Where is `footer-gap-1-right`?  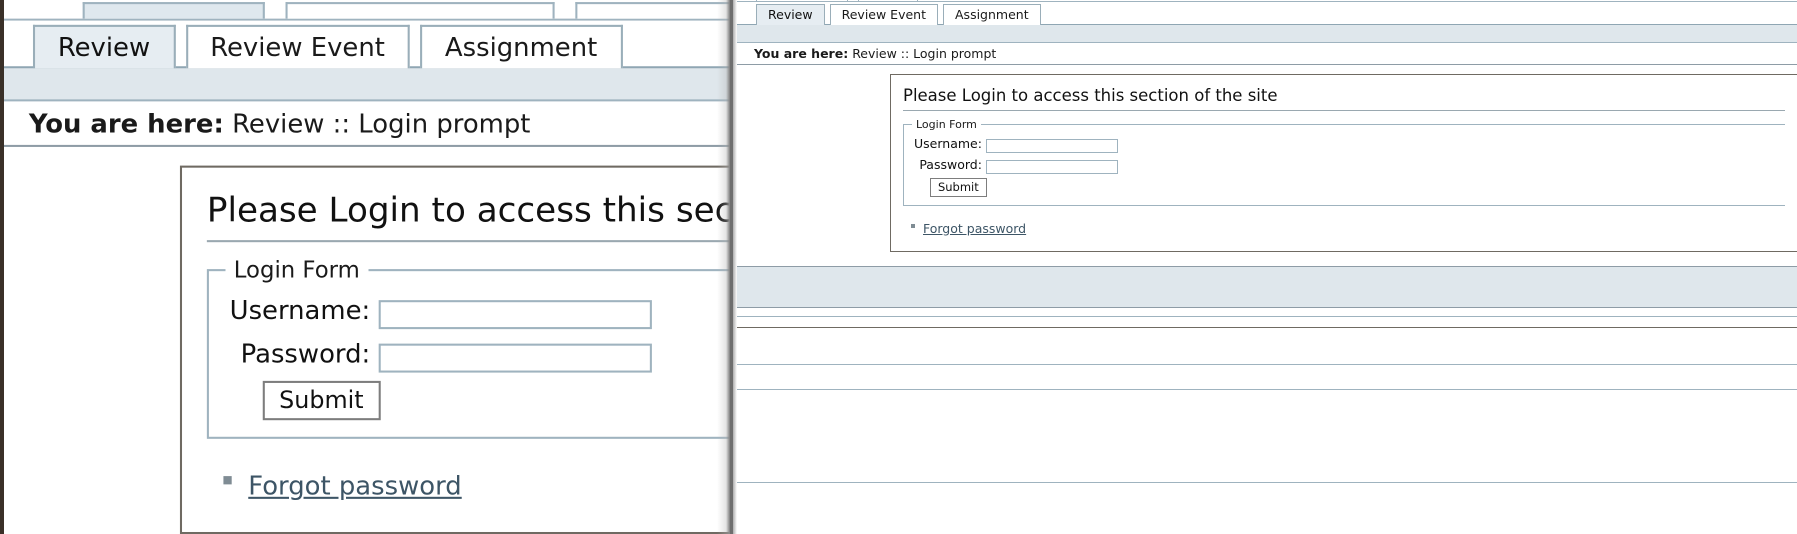
footer-gap-1-right is located at coordinates (1266, 322).